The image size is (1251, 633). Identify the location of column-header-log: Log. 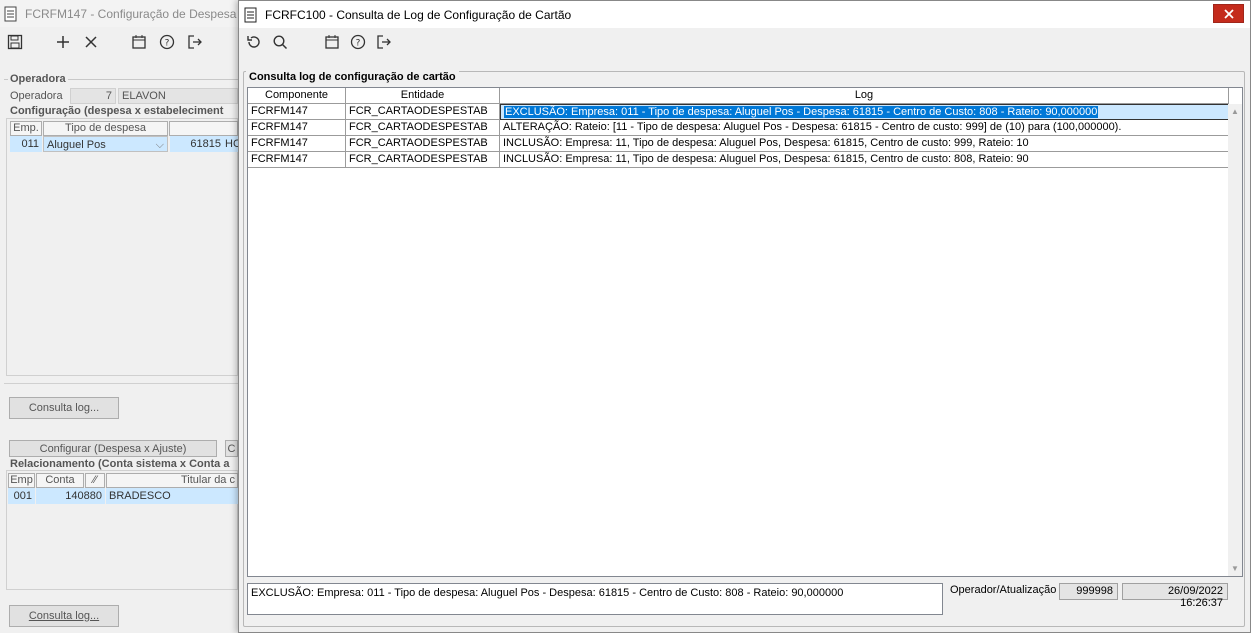
(864, 96).